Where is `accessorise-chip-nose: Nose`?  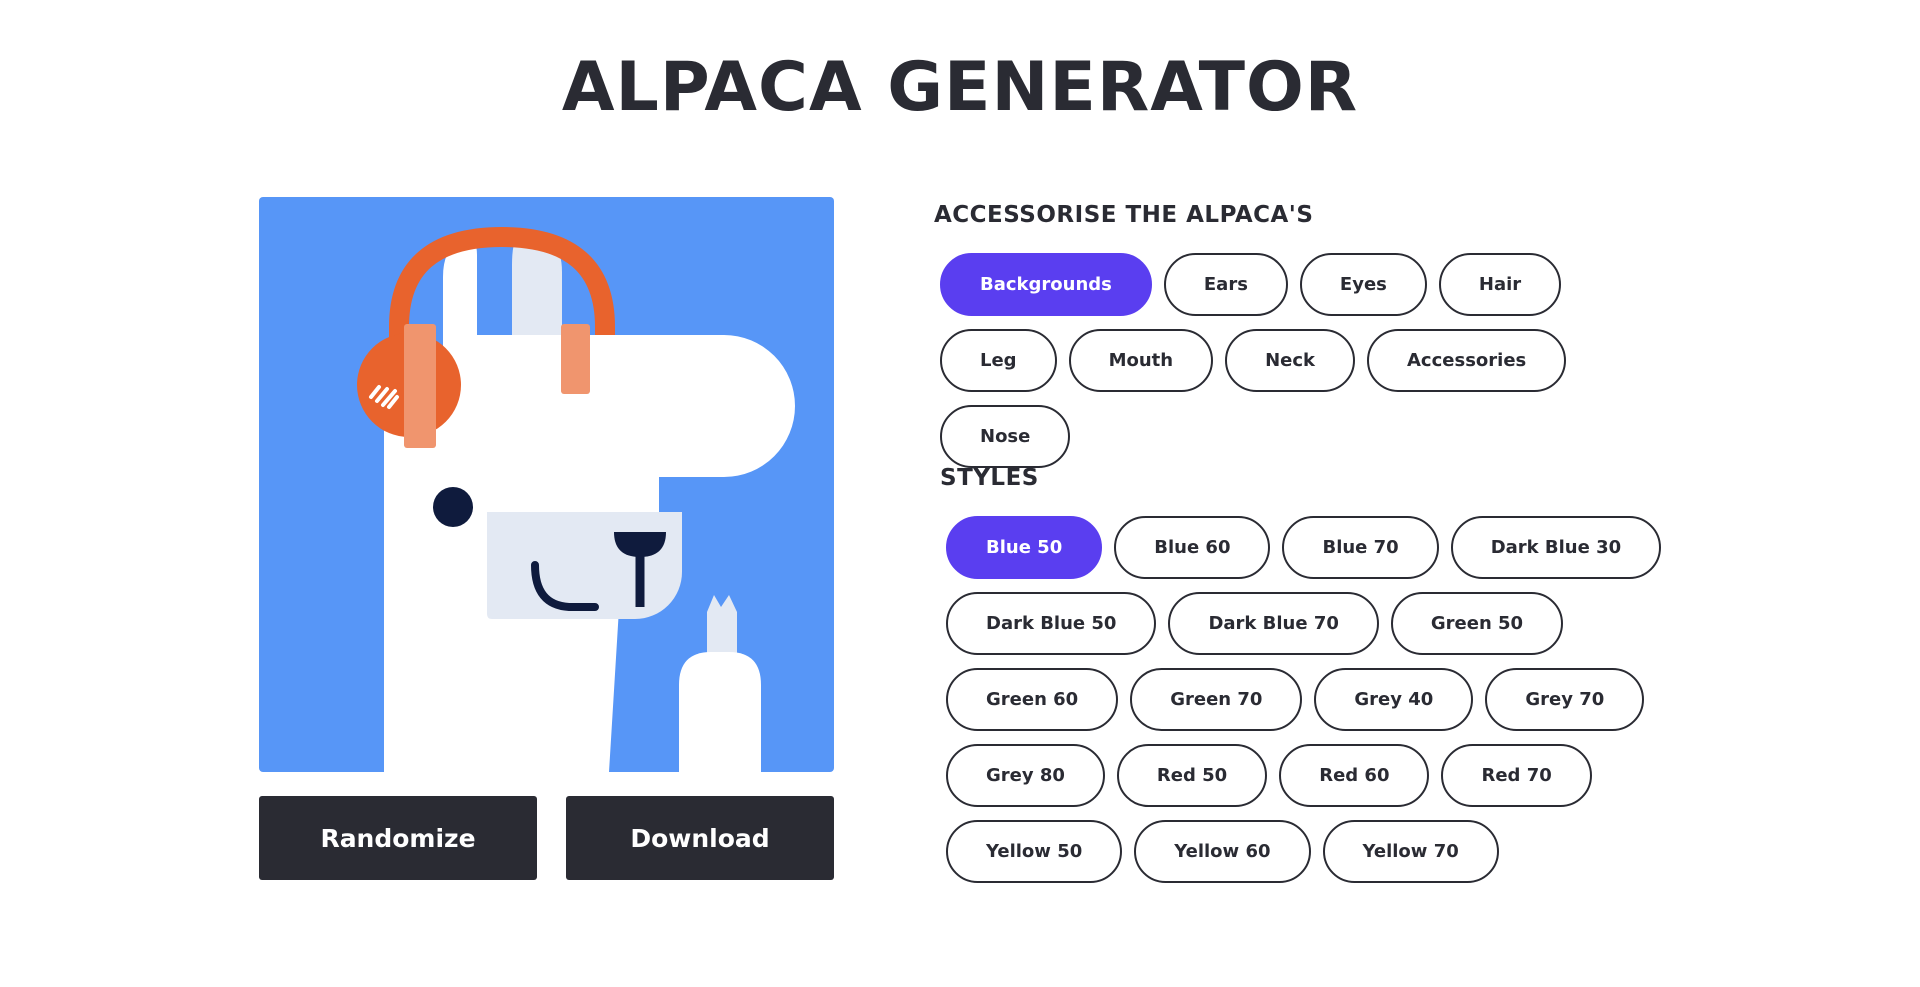 accessorise-chip-nose: Nose is located at coordinates (1005, 436).